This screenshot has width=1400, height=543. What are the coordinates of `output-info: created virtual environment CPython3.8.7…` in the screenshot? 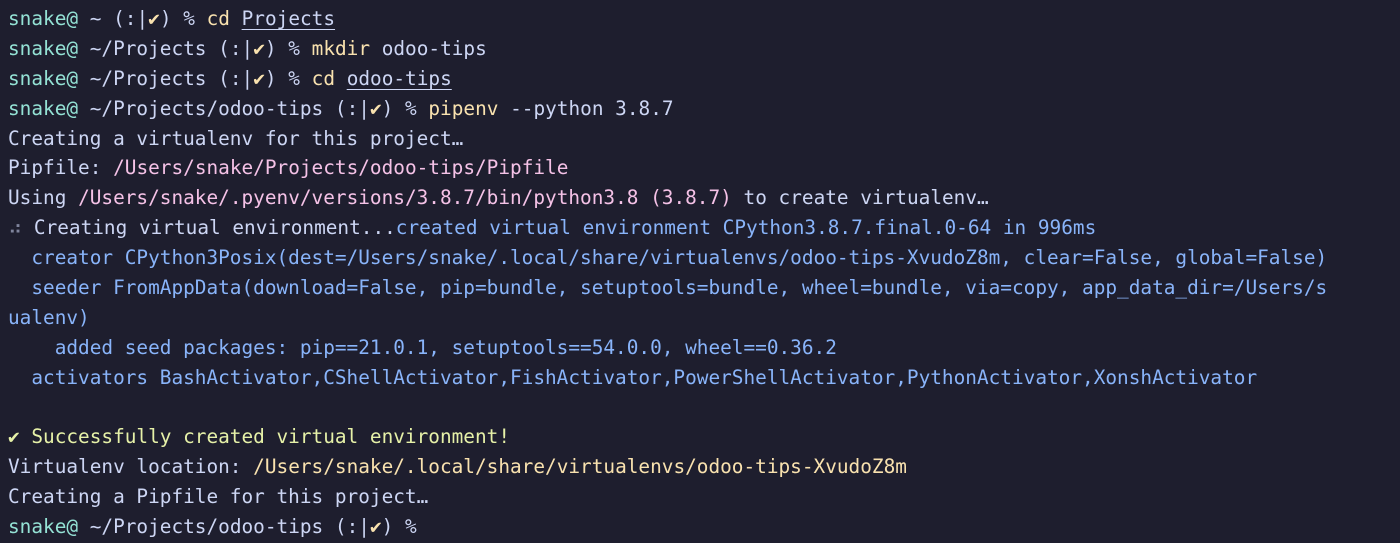 It's located at (746, 228).